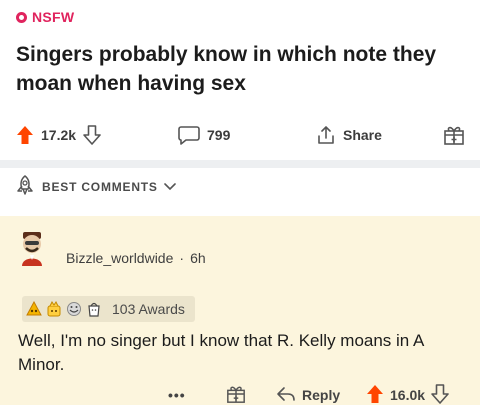 This screenshot has width=480, height=405. What do you see at coordinates (204, 135) in the screenshot?
I see `comments-button: 799` at bounding box center [204, 135].